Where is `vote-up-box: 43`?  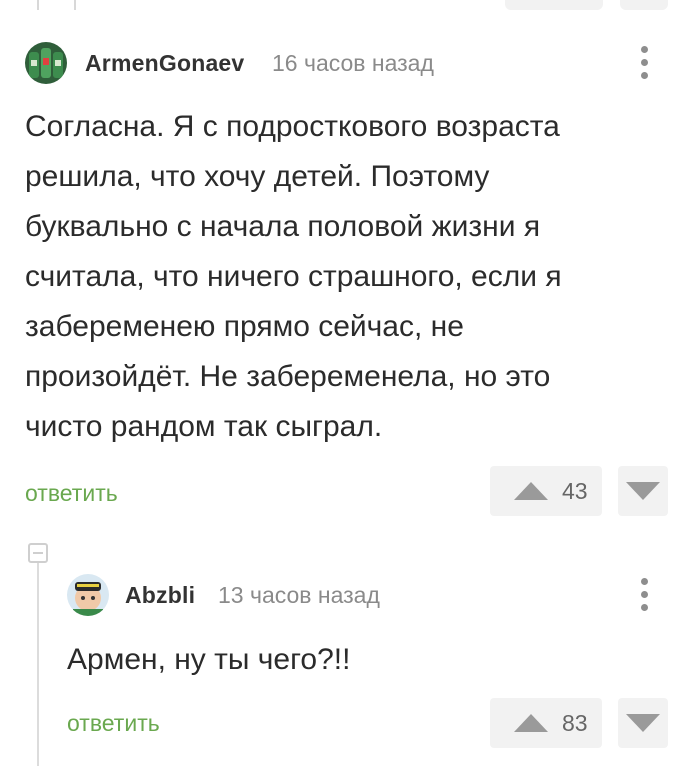
vote-up-box: 43 is located at coordinates (546, 491).